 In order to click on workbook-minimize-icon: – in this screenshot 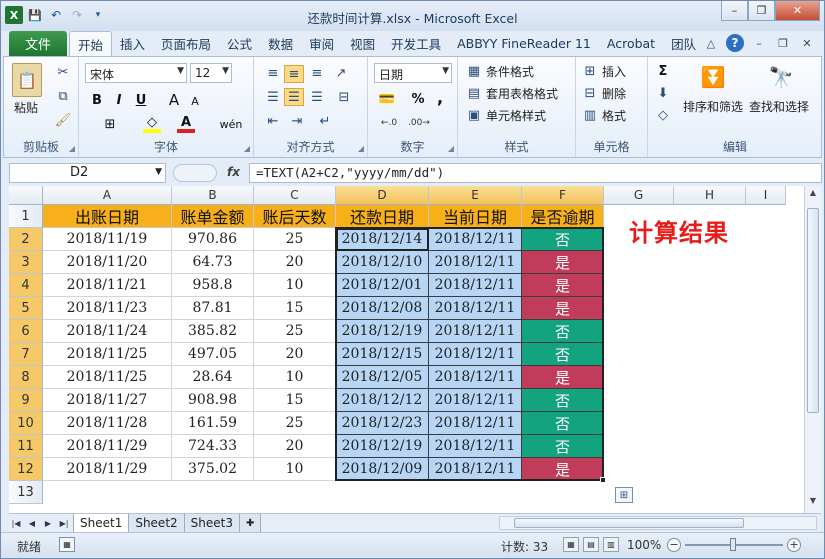, I will do `click(759, 43)`.